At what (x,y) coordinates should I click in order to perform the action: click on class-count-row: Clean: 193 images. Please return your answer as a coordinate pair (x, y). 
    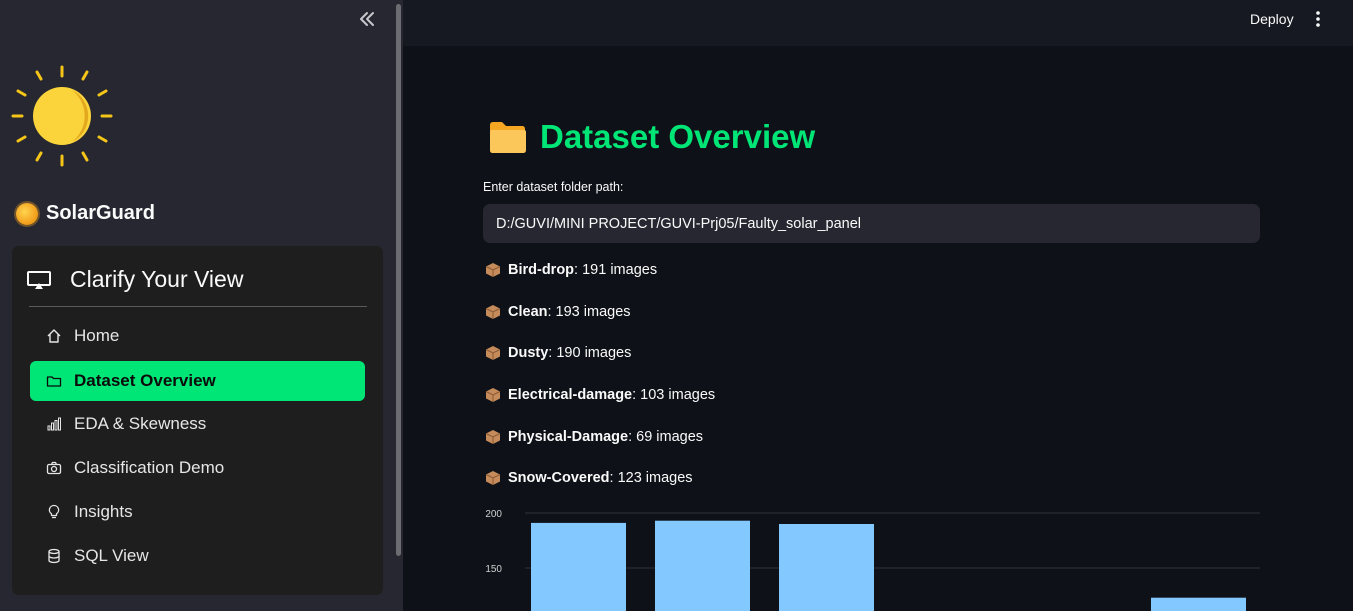
    Looking at the image, I should click on (558, 312).